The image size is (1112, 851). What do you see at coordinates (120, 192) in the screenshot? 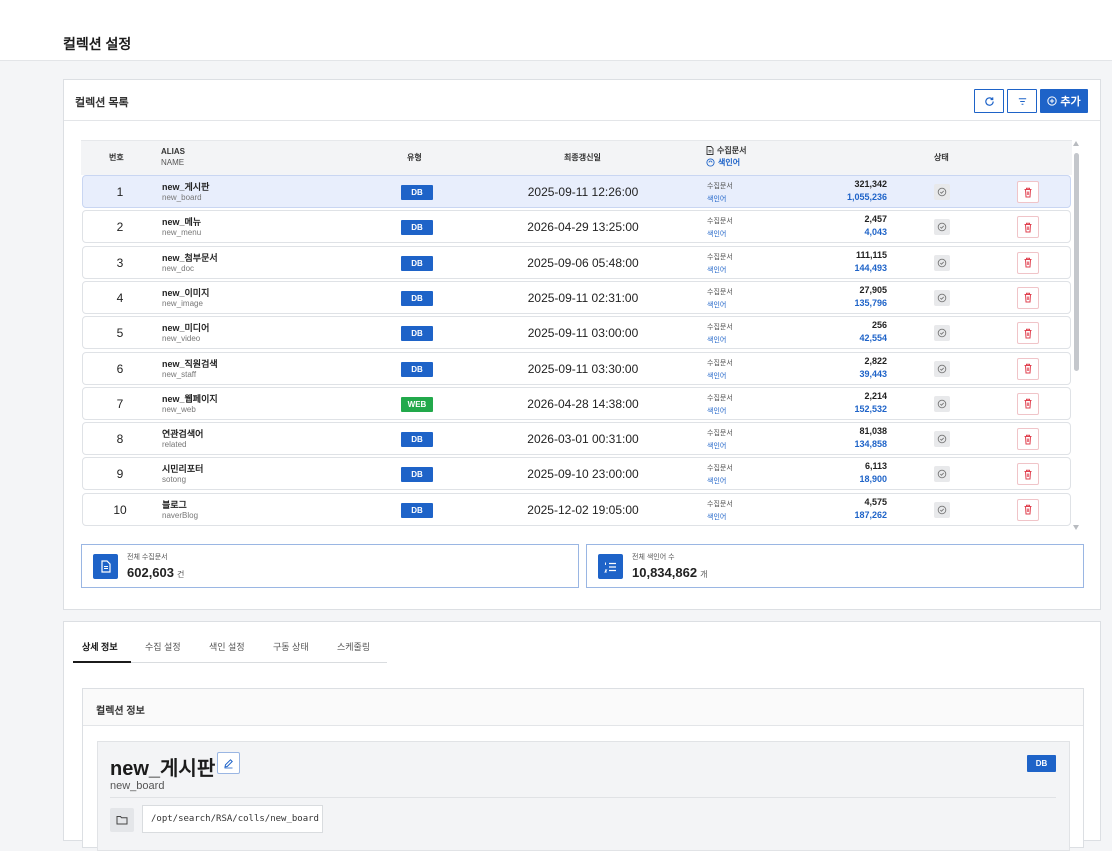
I see `row-number: 1` at bounding box center [120, 192].